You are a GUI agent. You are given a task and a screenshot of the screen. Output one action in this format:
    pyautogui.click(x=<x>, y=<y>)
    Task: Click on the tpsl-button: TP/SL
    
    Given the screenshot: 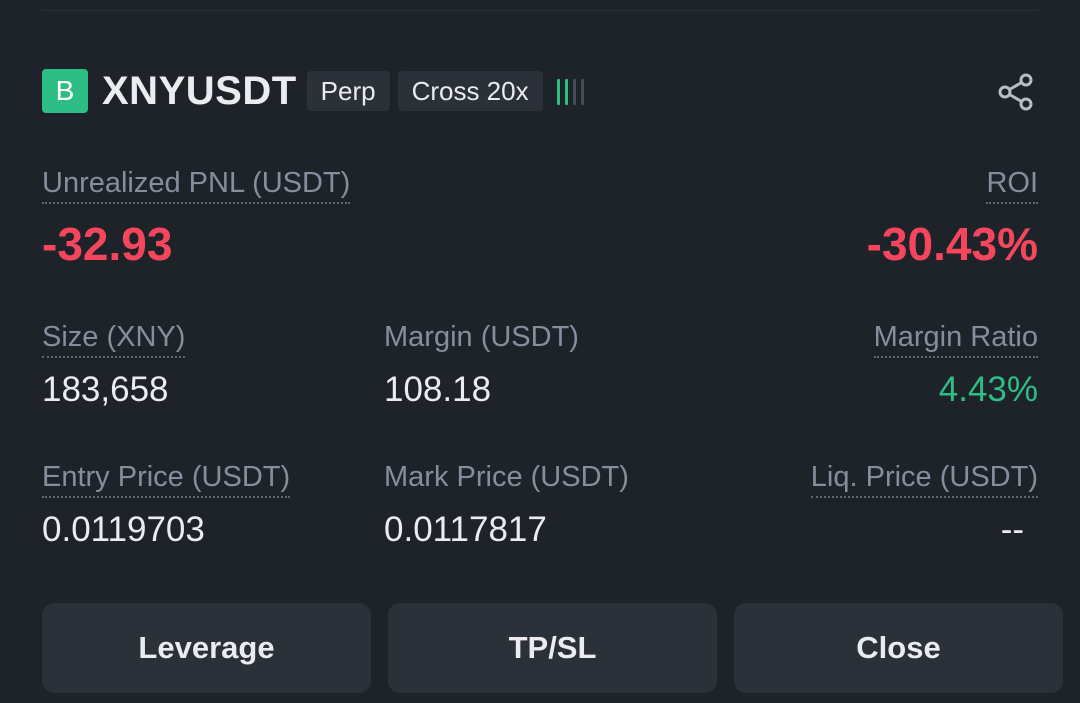 What is the action you would take?
    pyautogui.click(x=552, y=648)
    